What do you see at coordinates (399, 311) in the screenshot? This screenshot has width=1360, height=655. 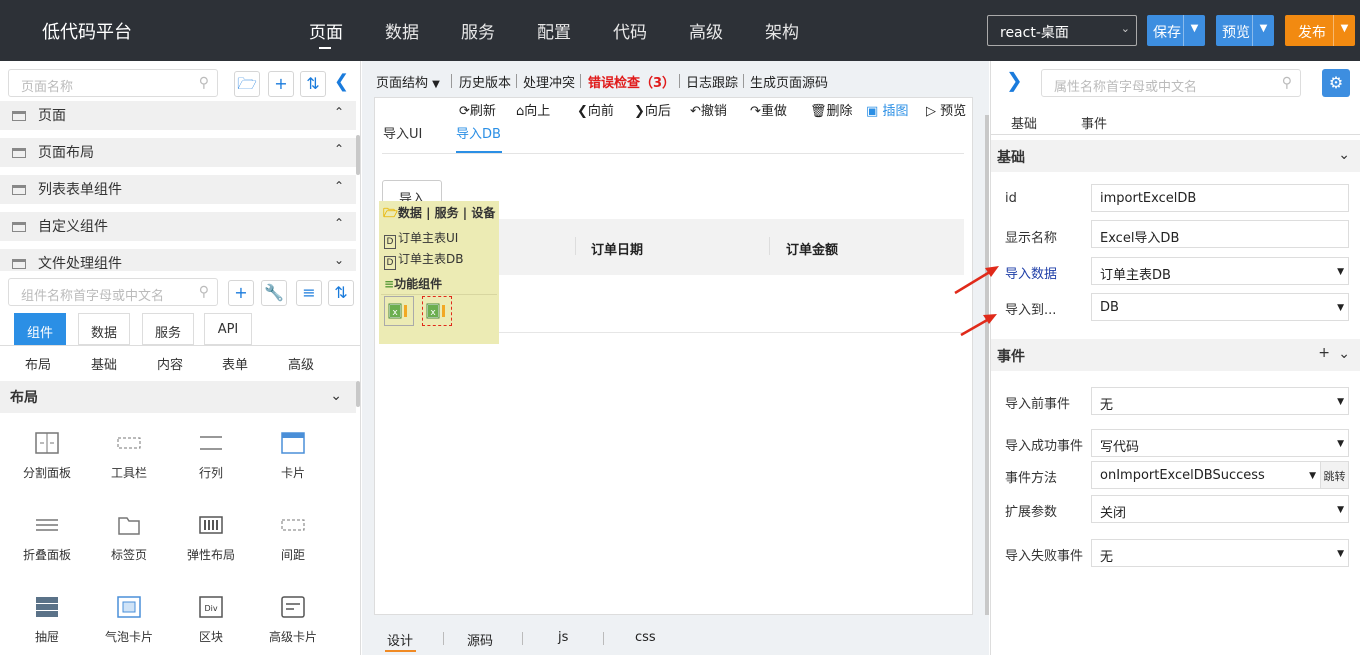 I see `excel-import-ui-icon: x` at bounding box center [399, 311].